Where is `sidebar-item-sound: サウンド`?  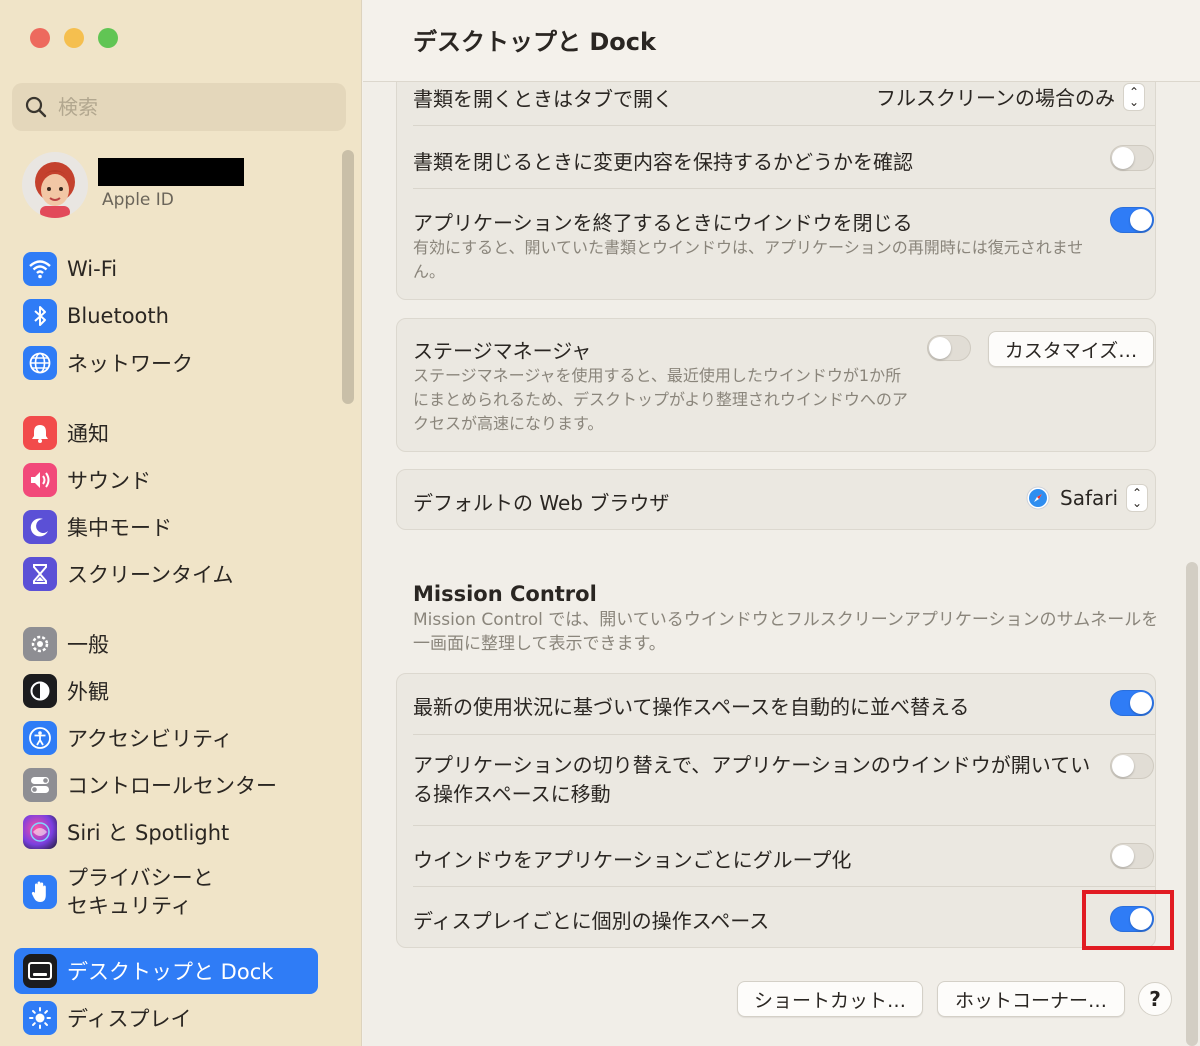
sidebar-item-sound: サウンド is located at coordinates (166, 480).